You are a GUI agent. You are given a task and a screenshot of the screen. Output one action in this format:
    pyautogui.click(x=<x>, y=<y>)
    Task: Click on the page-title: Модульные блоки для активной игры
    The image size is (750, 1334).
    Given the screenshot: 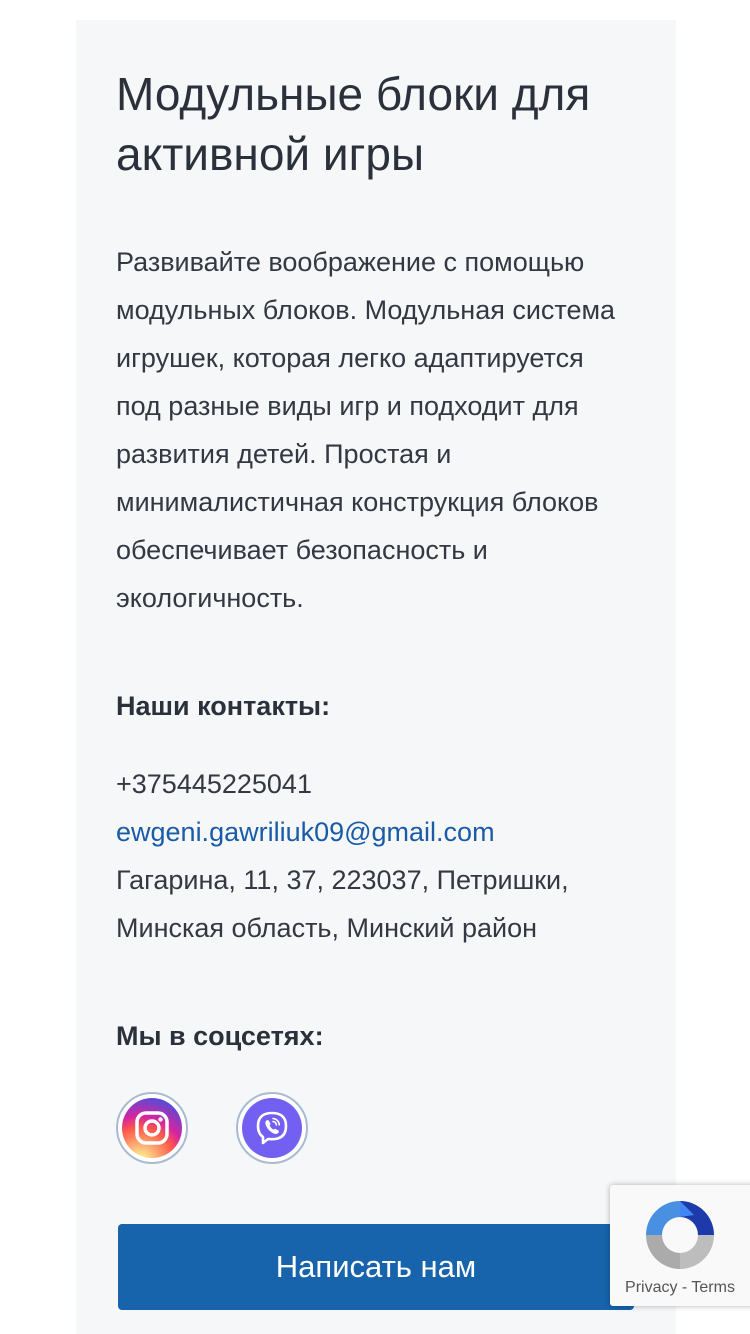 What is the action you would take?
    pyautogui.click(x=353, y=124)
    